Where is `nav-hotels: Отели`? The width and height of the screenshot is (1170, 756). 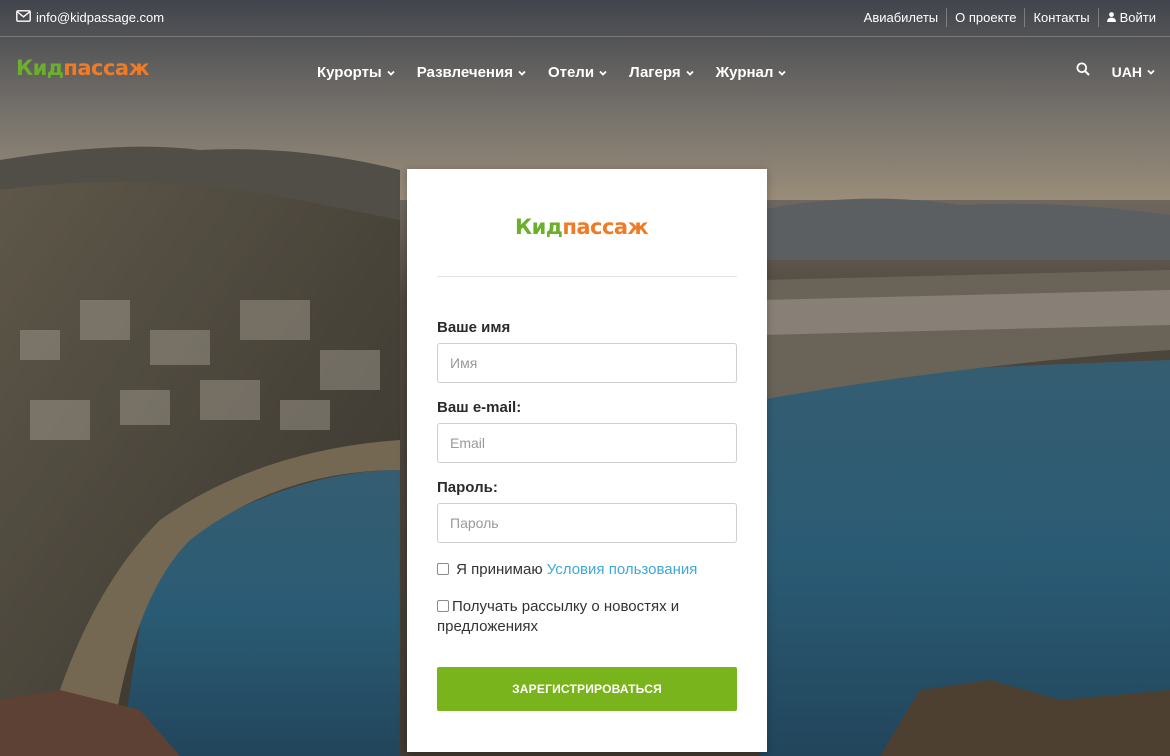
nav-hotels: Отели is located at coordinates (578, 72).